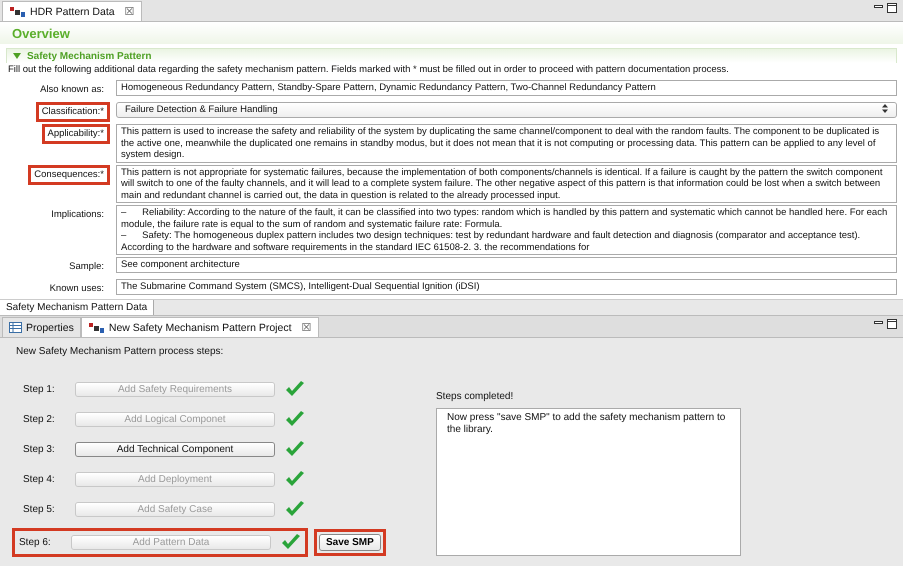 This screenshot has width=903, height=566. Describe the element at coordinates (506, 264) in the screenshot. I see `input-field: See component architecture` at that location.